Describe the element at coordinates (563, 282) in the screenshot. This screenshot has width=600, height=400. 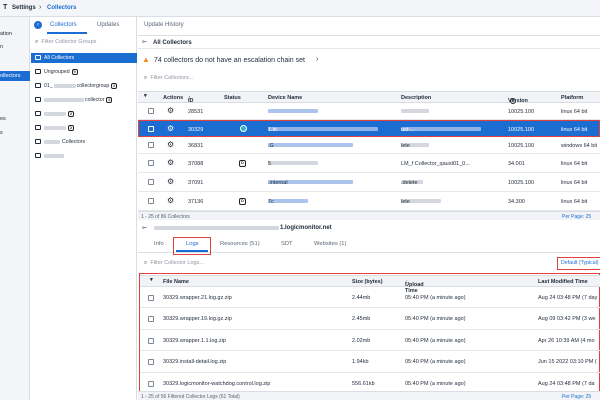
I see `col-last-modified: Last Modified Time` at that location.